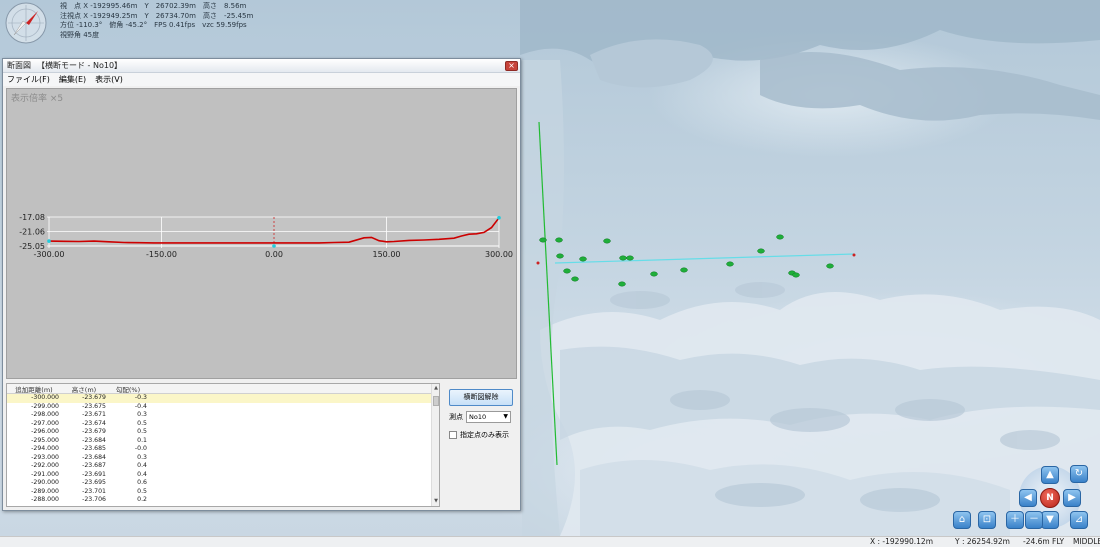 This screenshot has width=1100, height=547. I want to click on cell-height: -23.687, so click(94, 465).